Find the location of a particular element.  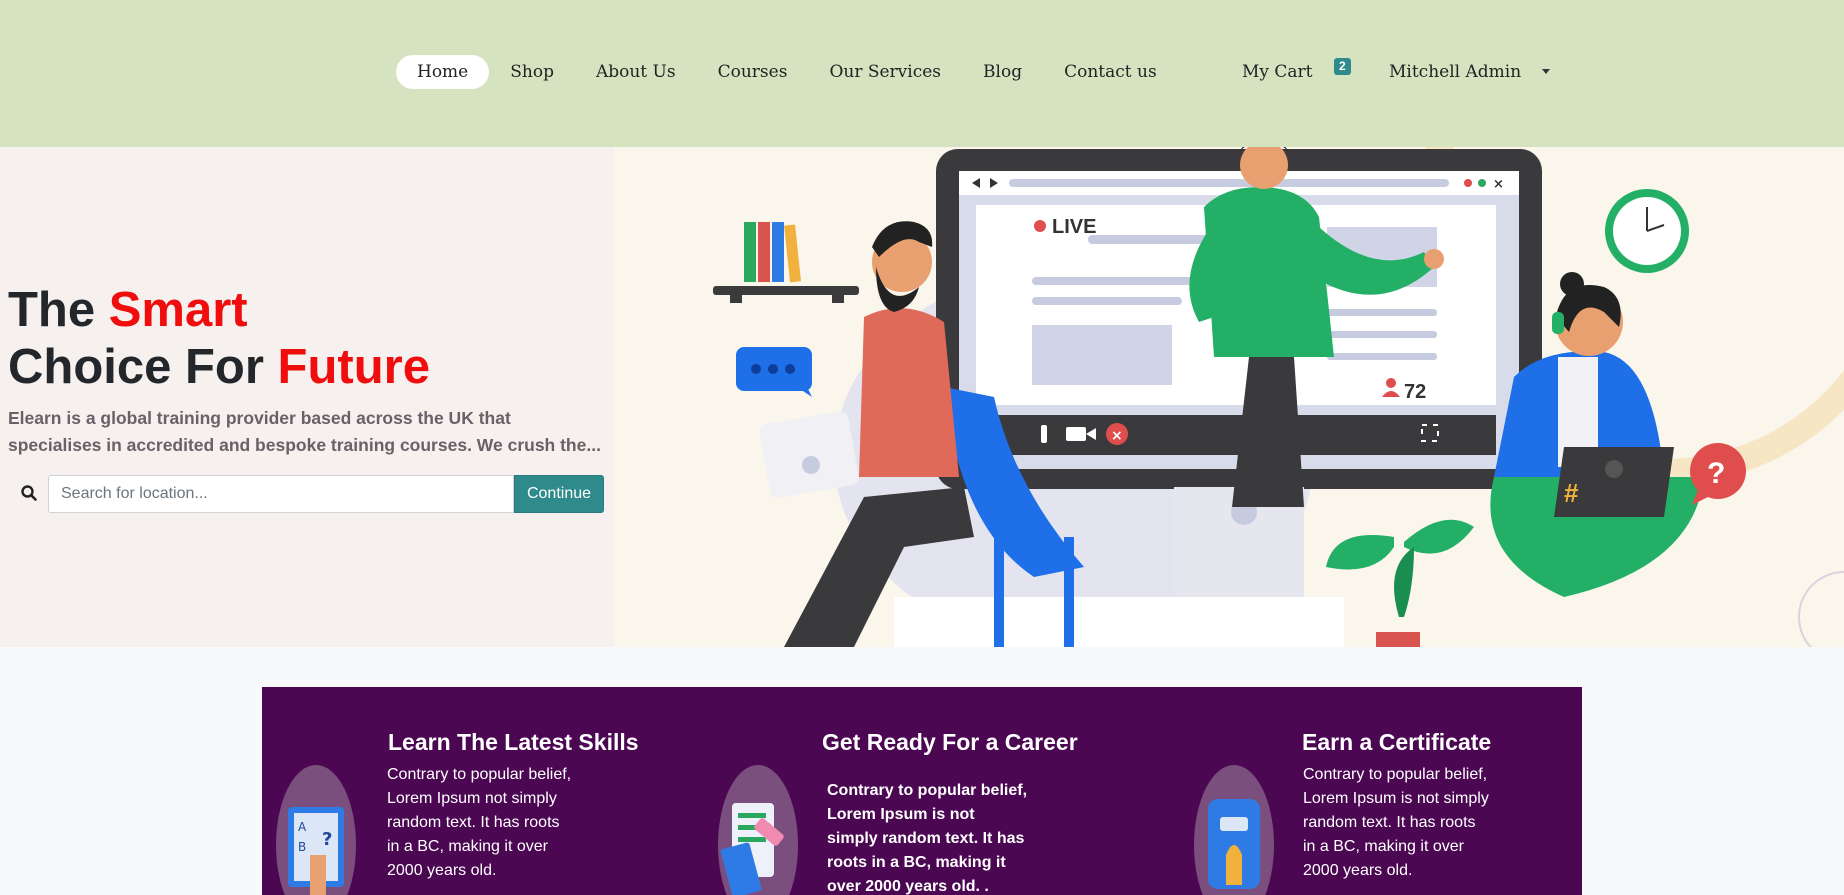

nav-item-courses: Courses is located at coordinates (753, 72).